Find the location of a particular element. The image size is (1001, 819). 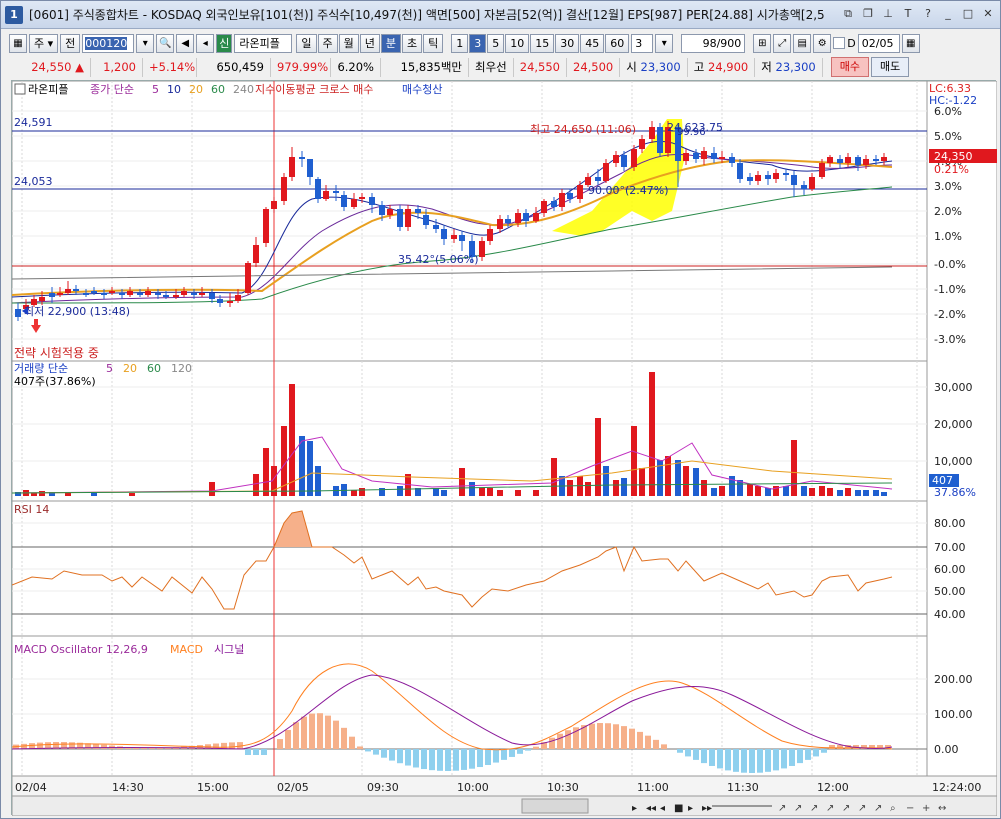

sound-icon: ◀ is located at coordinates (185, 43).